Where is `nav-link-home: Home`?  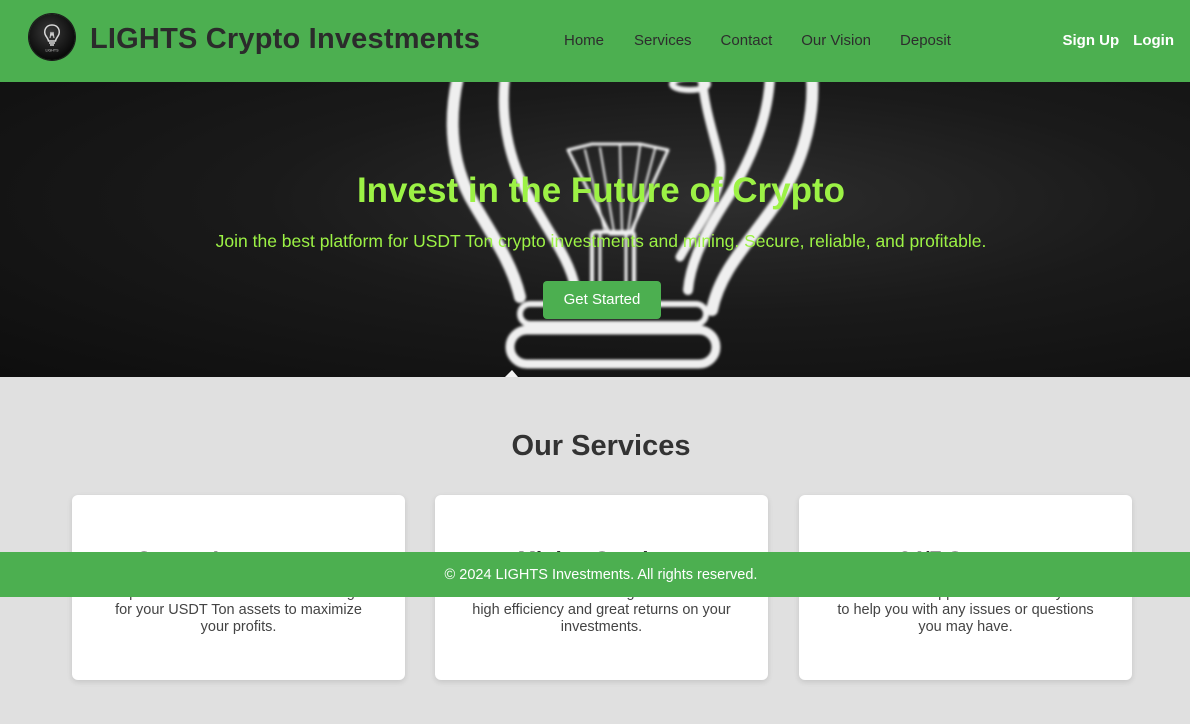 nav-link-home: Home is located at coordinates (584, 40).